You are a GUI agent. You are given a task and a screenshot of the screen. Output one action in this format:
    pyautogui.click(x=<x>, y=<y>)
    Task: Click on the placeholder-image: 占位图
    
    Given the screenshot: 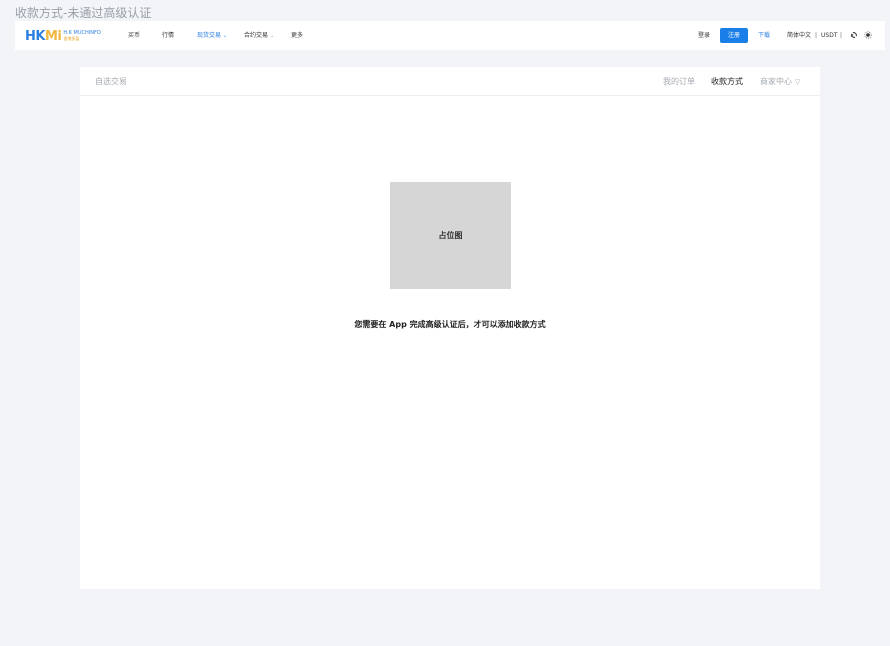 What is the action you would take?
    pyautogui.click(x=450, y=235)
    